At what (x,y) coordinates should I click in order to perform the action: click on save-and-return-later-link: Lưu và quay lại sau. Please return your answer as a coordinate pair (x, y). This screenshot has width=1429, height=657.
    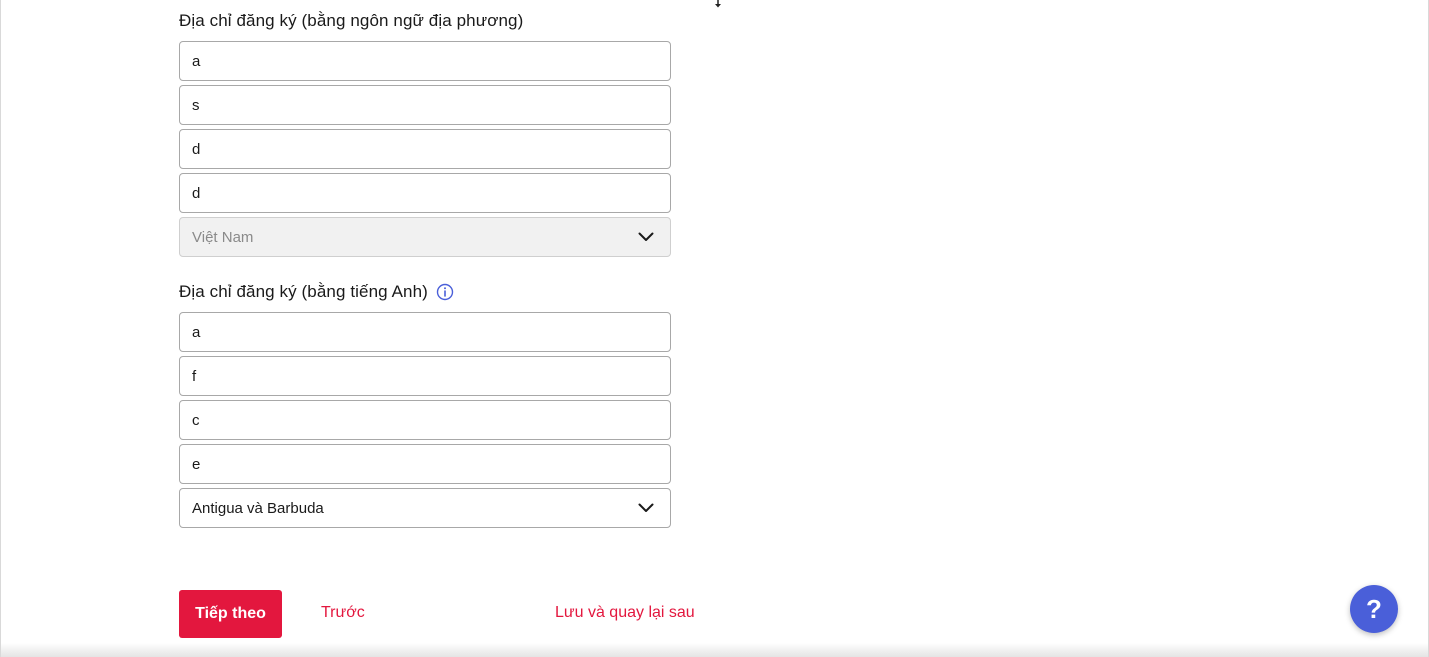
    Looking at the image, I should click on (625, 613).